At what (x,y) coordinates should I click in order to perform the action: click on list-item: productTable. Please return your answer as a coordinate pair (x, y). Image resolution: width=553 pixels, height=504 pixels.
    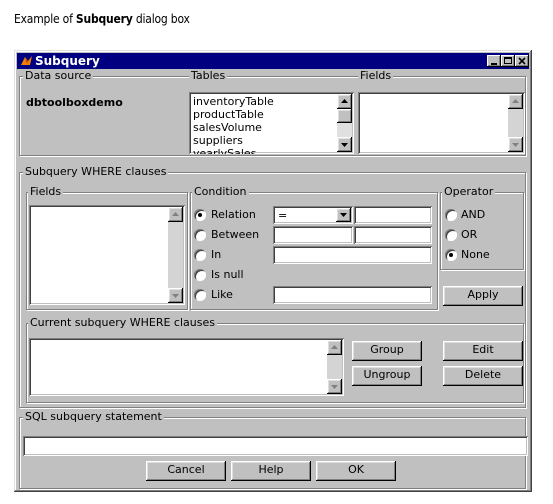
    Looking at the image, I should click on (228, 114).